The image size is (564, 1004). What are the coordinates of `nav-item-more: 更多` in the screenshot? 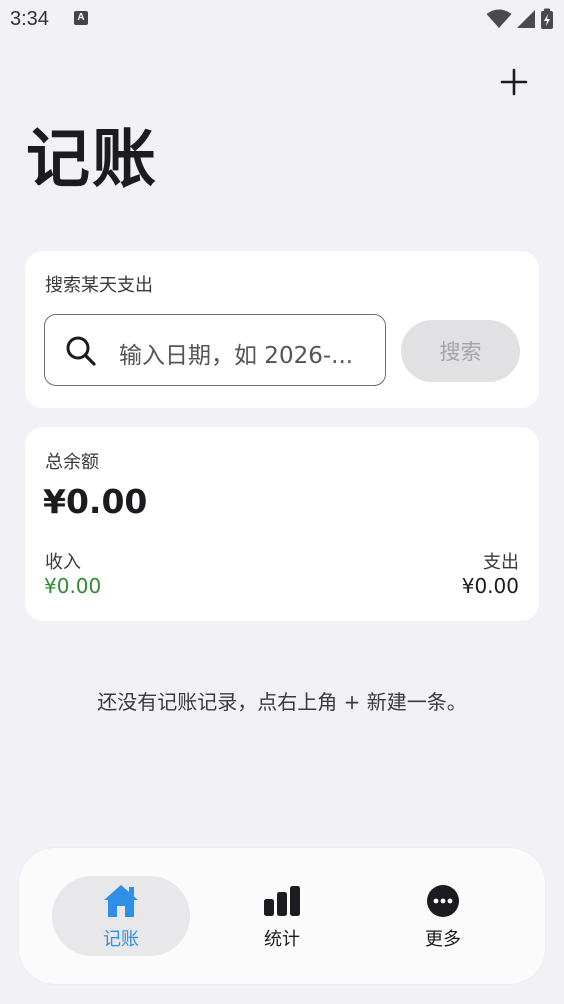 It's located at (443, 916).